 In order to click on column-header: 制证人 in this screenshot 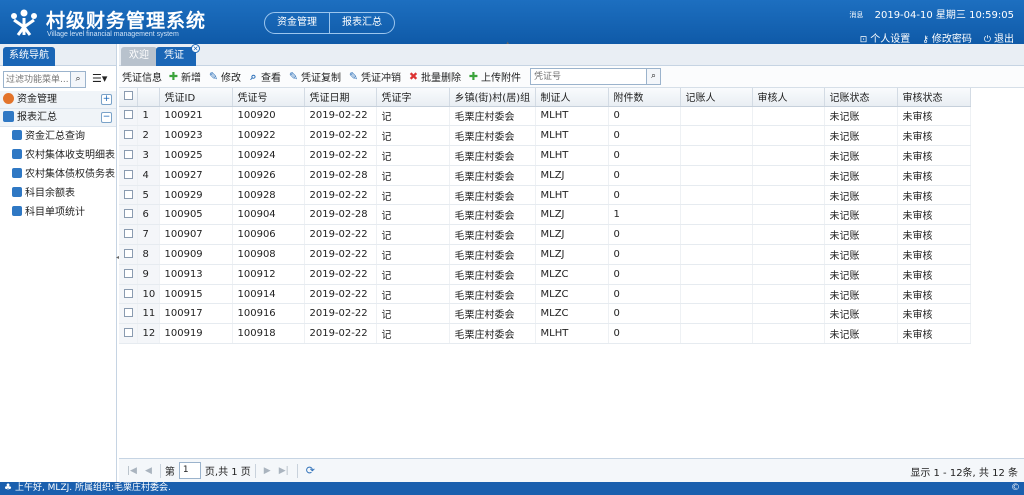, I will do `click(572, 97)`.